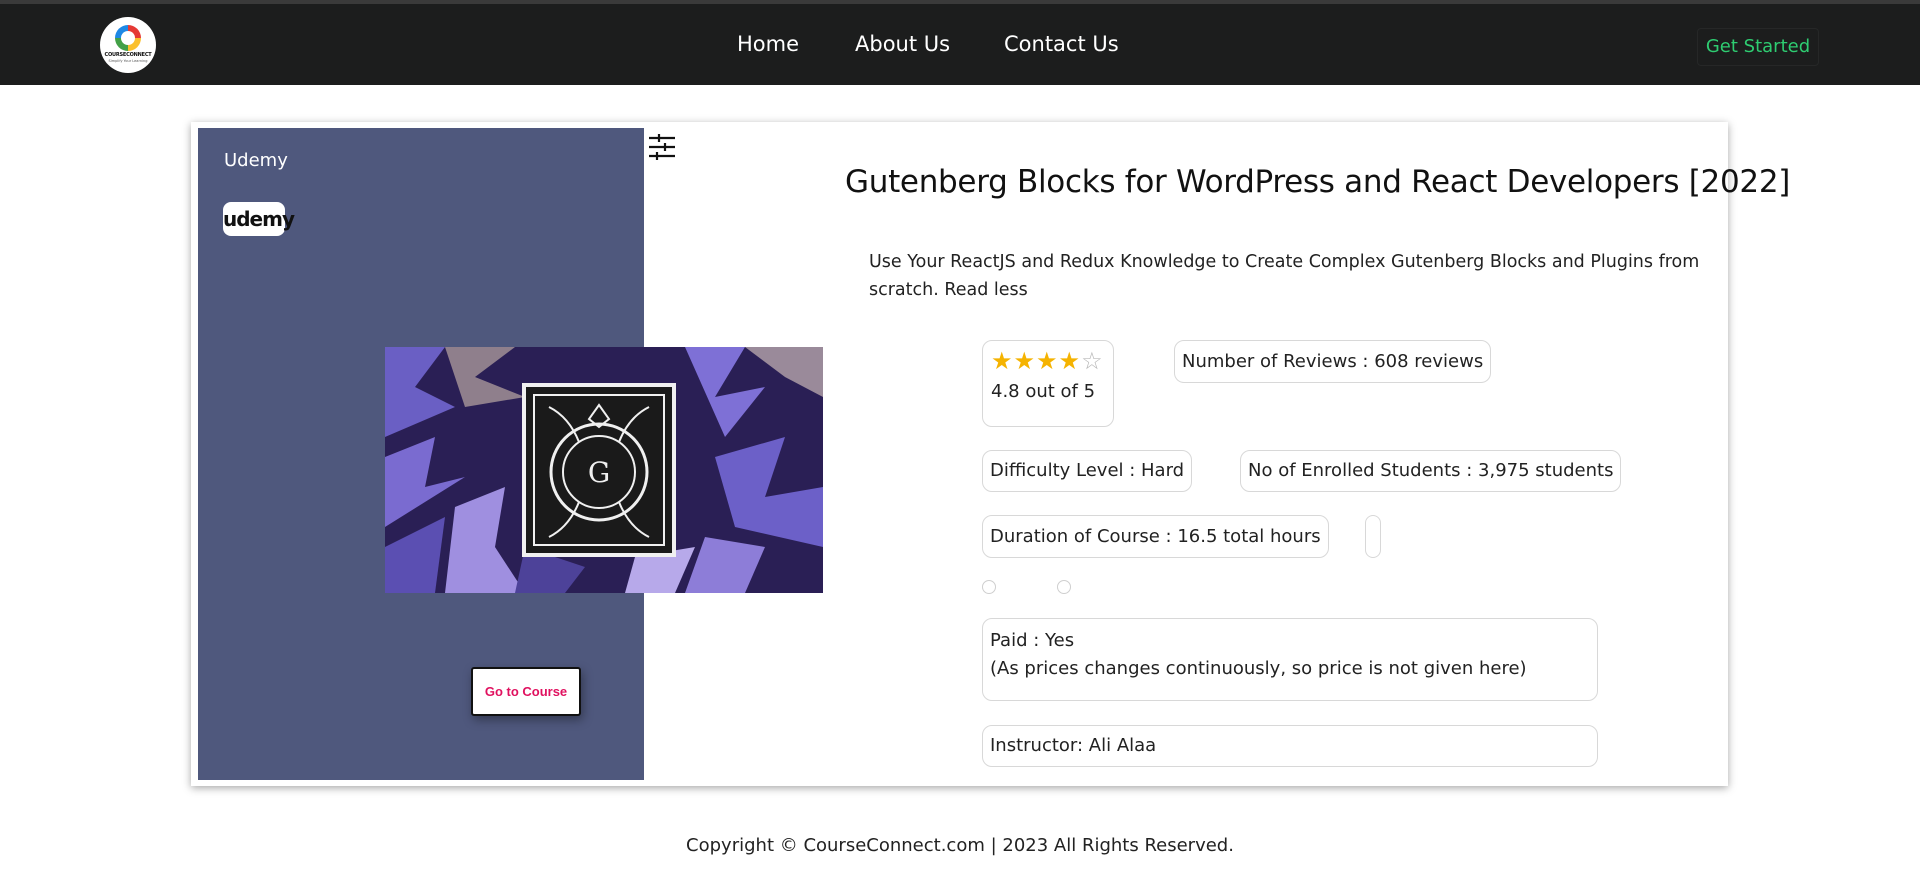  I want to click on course-thumbnail: G, so click(604, 470).